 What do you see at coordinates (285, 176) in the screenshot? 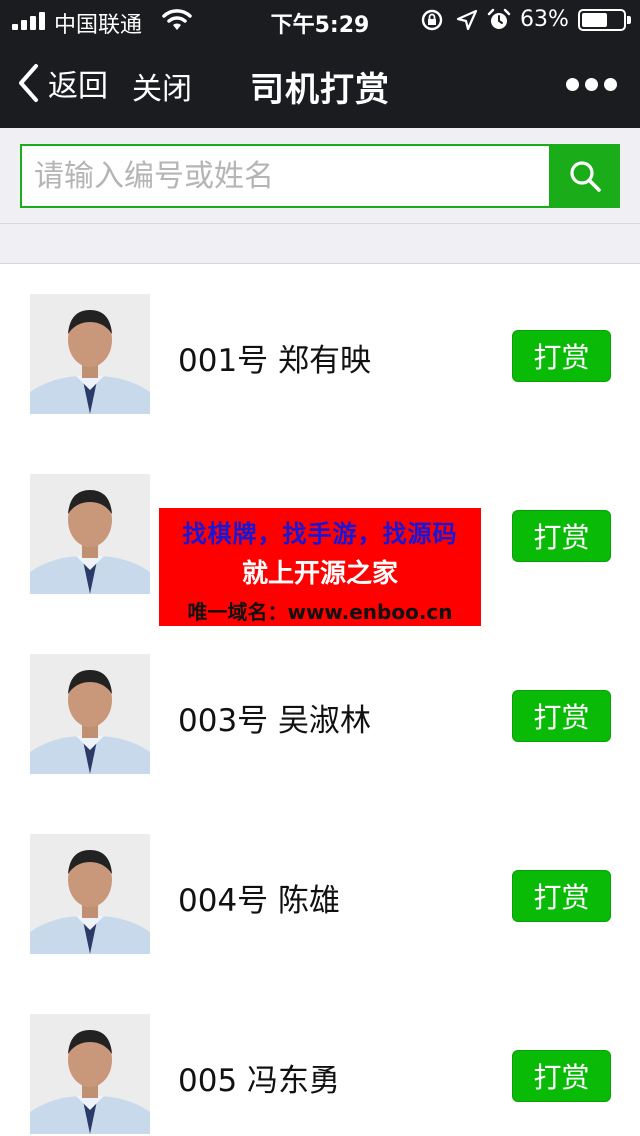
I see `search-input` at bounding box center [285, 176].